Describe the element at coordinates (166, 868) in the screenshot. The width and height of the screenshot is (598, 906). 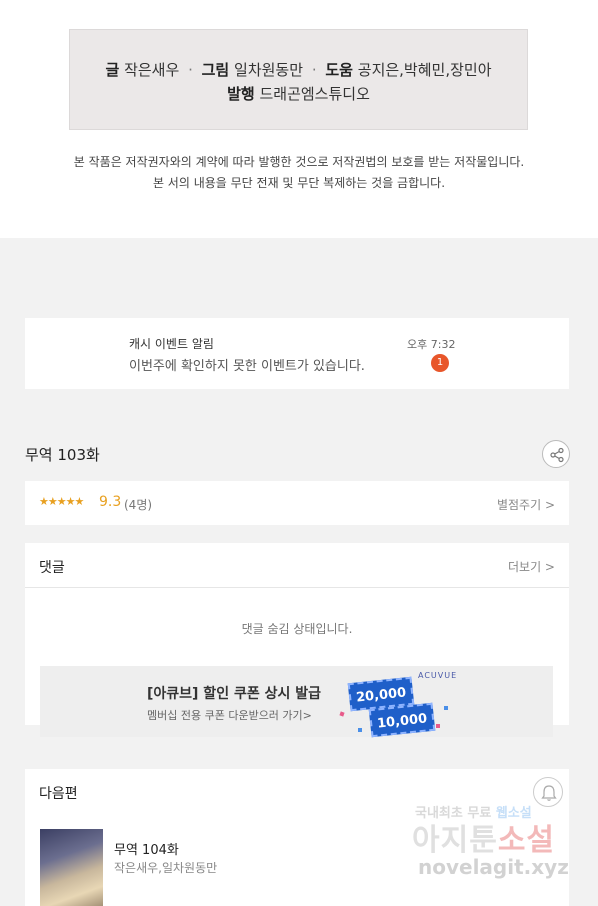
I see `next-episode-author: 작은새우,일차원동만` at that location.